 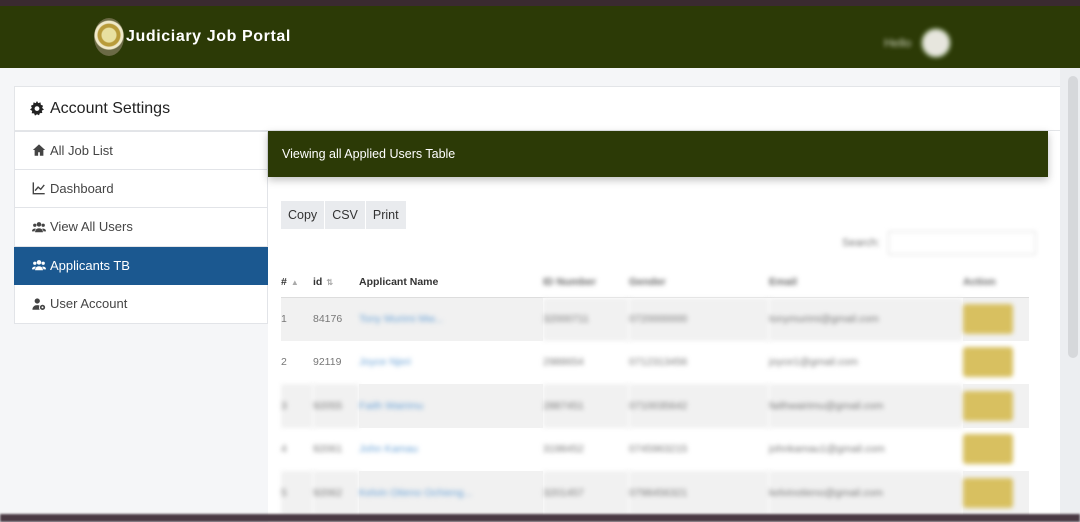 I want to click on sidebar-item-applicants-tb: Applicants TB, so click(x=141, y=265).